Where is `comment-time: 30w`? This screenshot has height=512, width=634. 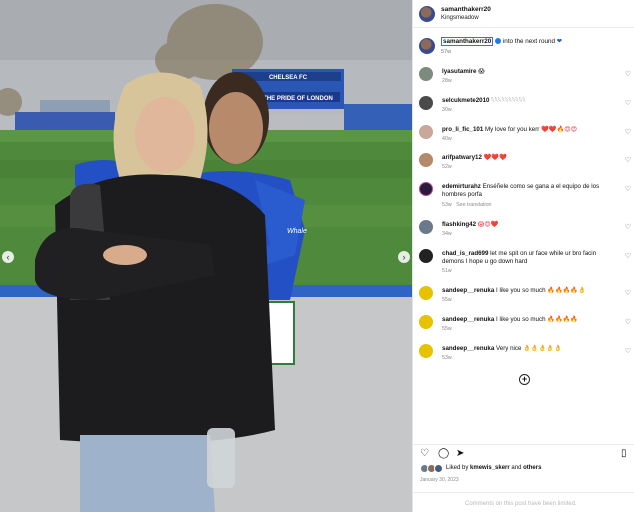
comment-time: 30w is located at coordinates (447, 110).